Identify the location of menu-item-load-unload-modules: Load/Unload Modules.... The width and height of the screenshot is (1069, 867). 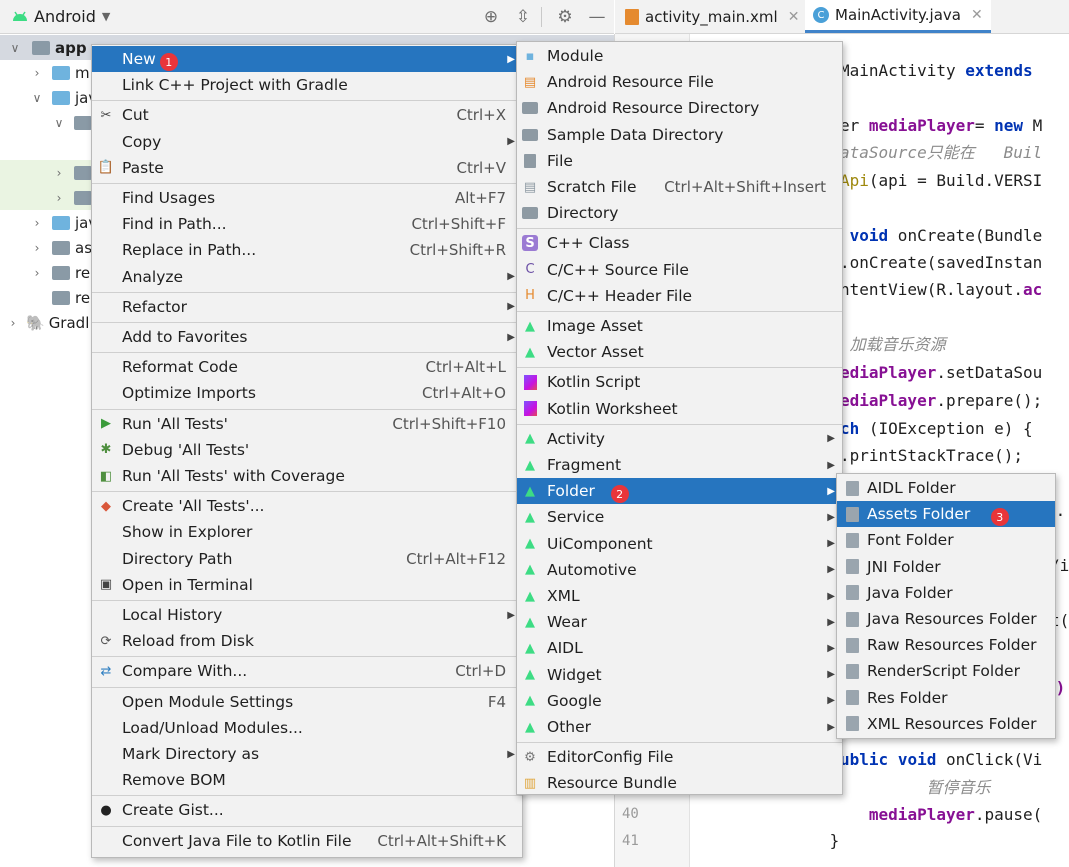
(307, 728).